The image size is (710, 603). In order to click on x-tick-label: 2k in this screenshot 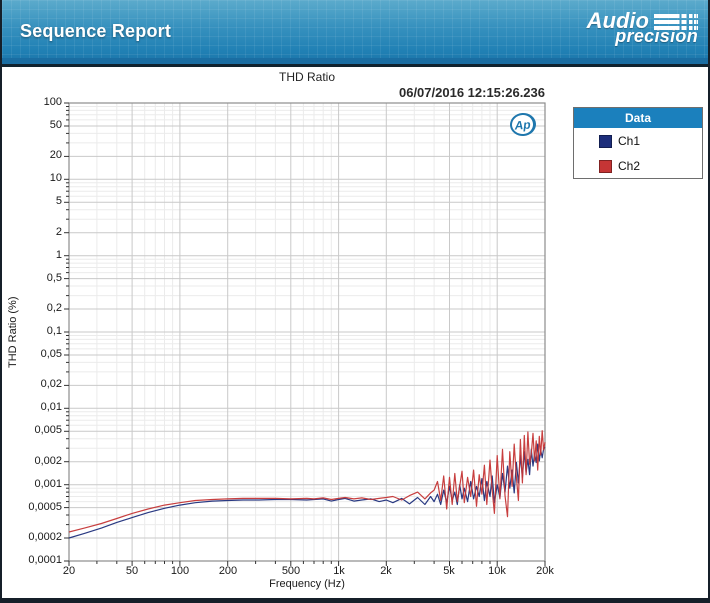, I will do `click(386, 571)`.